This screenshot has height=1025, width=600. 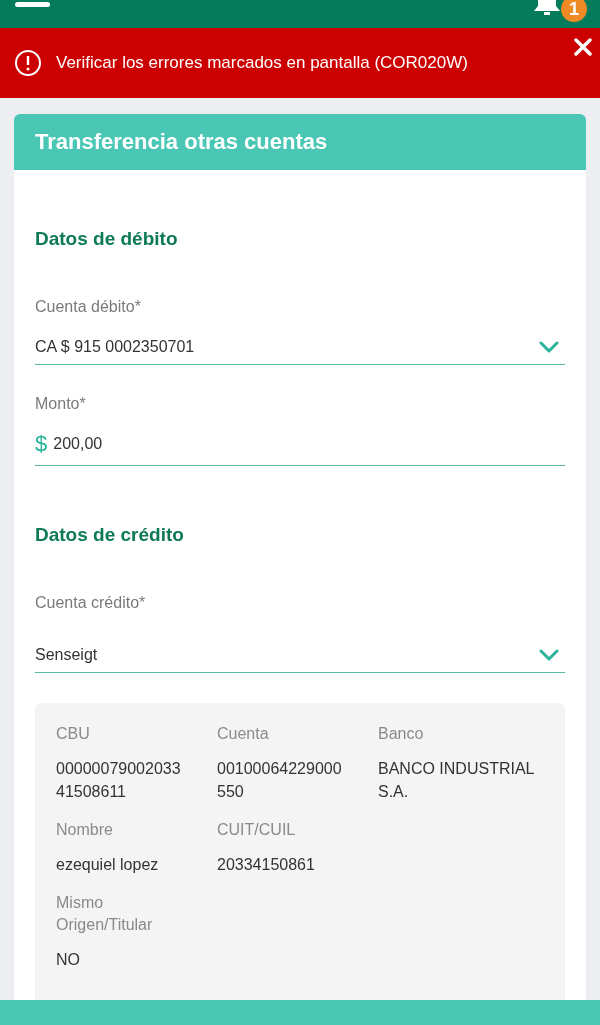 What do you see at coordinates (85, 830) in the screenshot?
I see `detail-label: Nombre` at bounding box center [85, 830].